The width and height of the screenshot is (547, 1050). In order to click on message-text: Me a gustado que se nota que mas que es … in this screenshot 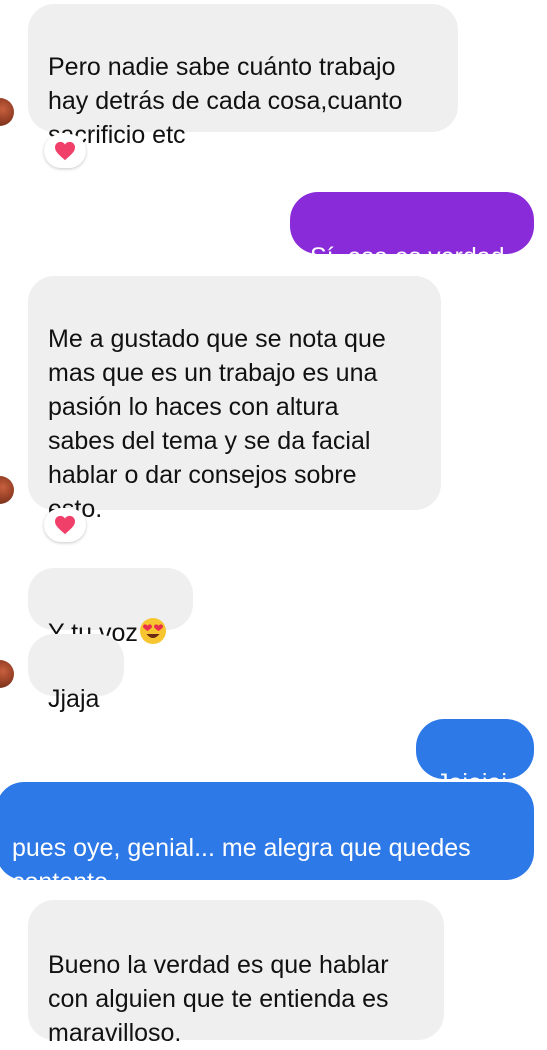, I will do `click(217, 424)`.